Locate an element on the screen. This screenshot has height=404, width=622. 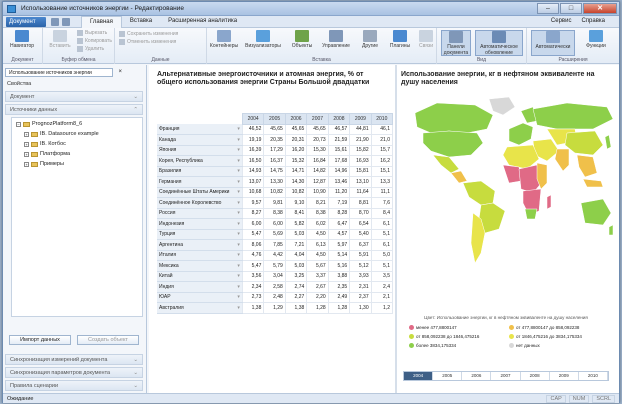
table-cell: 46,1 is located at coordinates (382, 129).